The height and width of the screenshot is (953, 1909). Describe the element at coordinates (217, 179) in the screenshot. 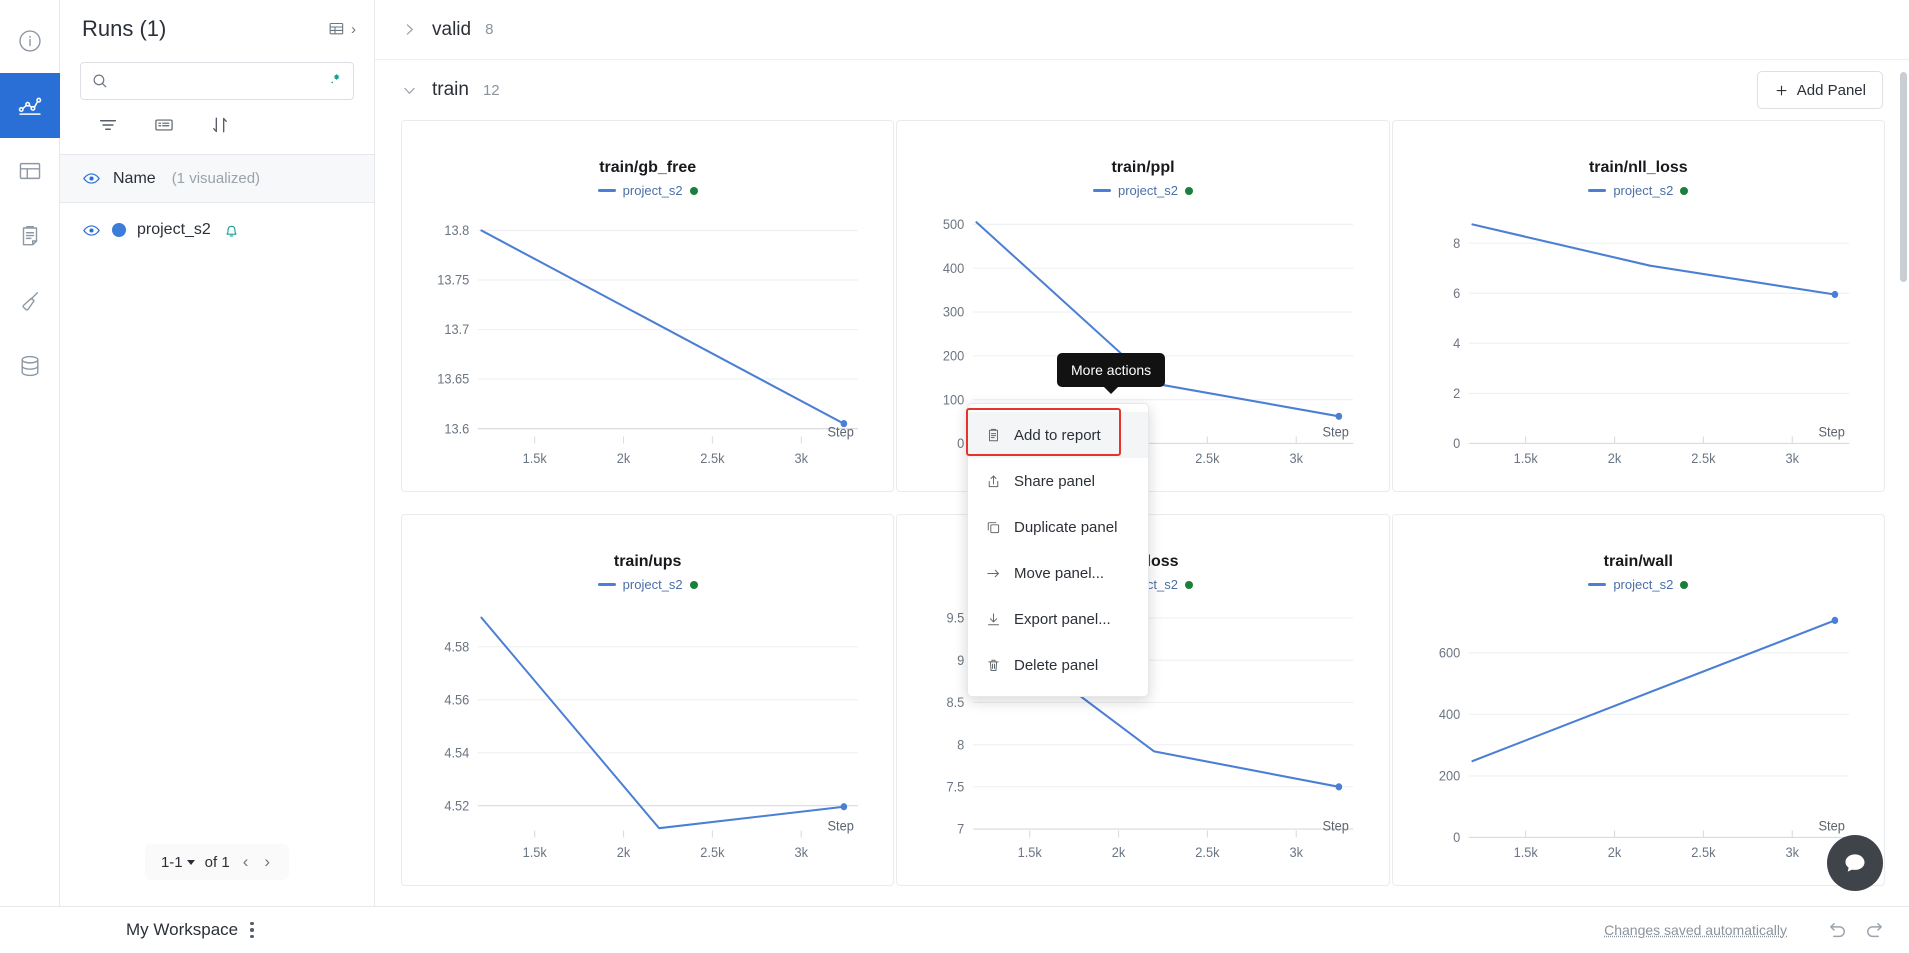

I see `runs-name-header-row: Name (1 visualized)` at that location.